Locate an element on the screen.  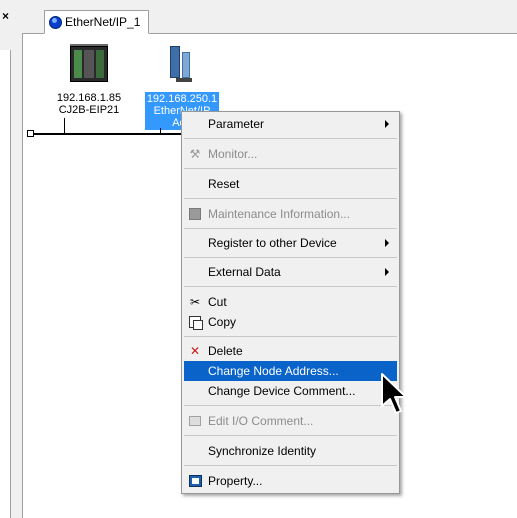
scissors-icon: ✂ is located at coordinates (195, 302).